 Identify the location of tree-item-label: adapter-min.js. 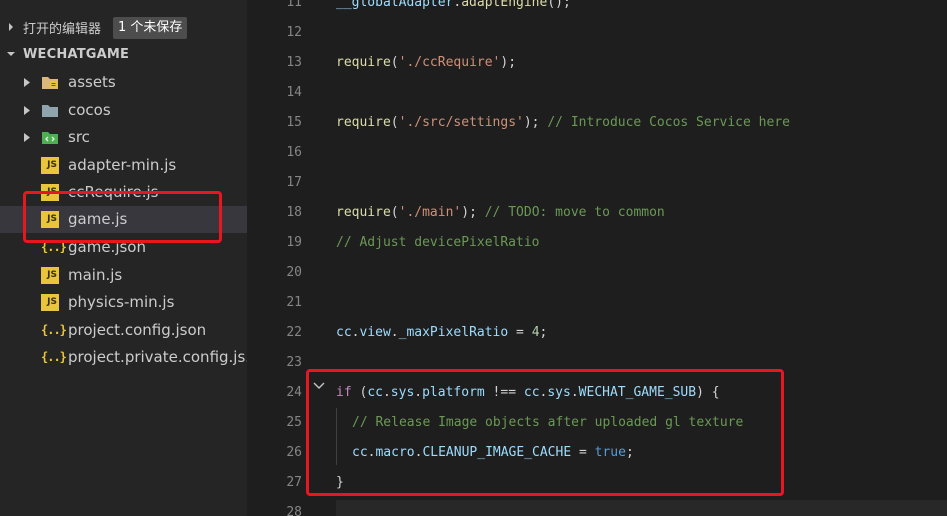
(122, 165).